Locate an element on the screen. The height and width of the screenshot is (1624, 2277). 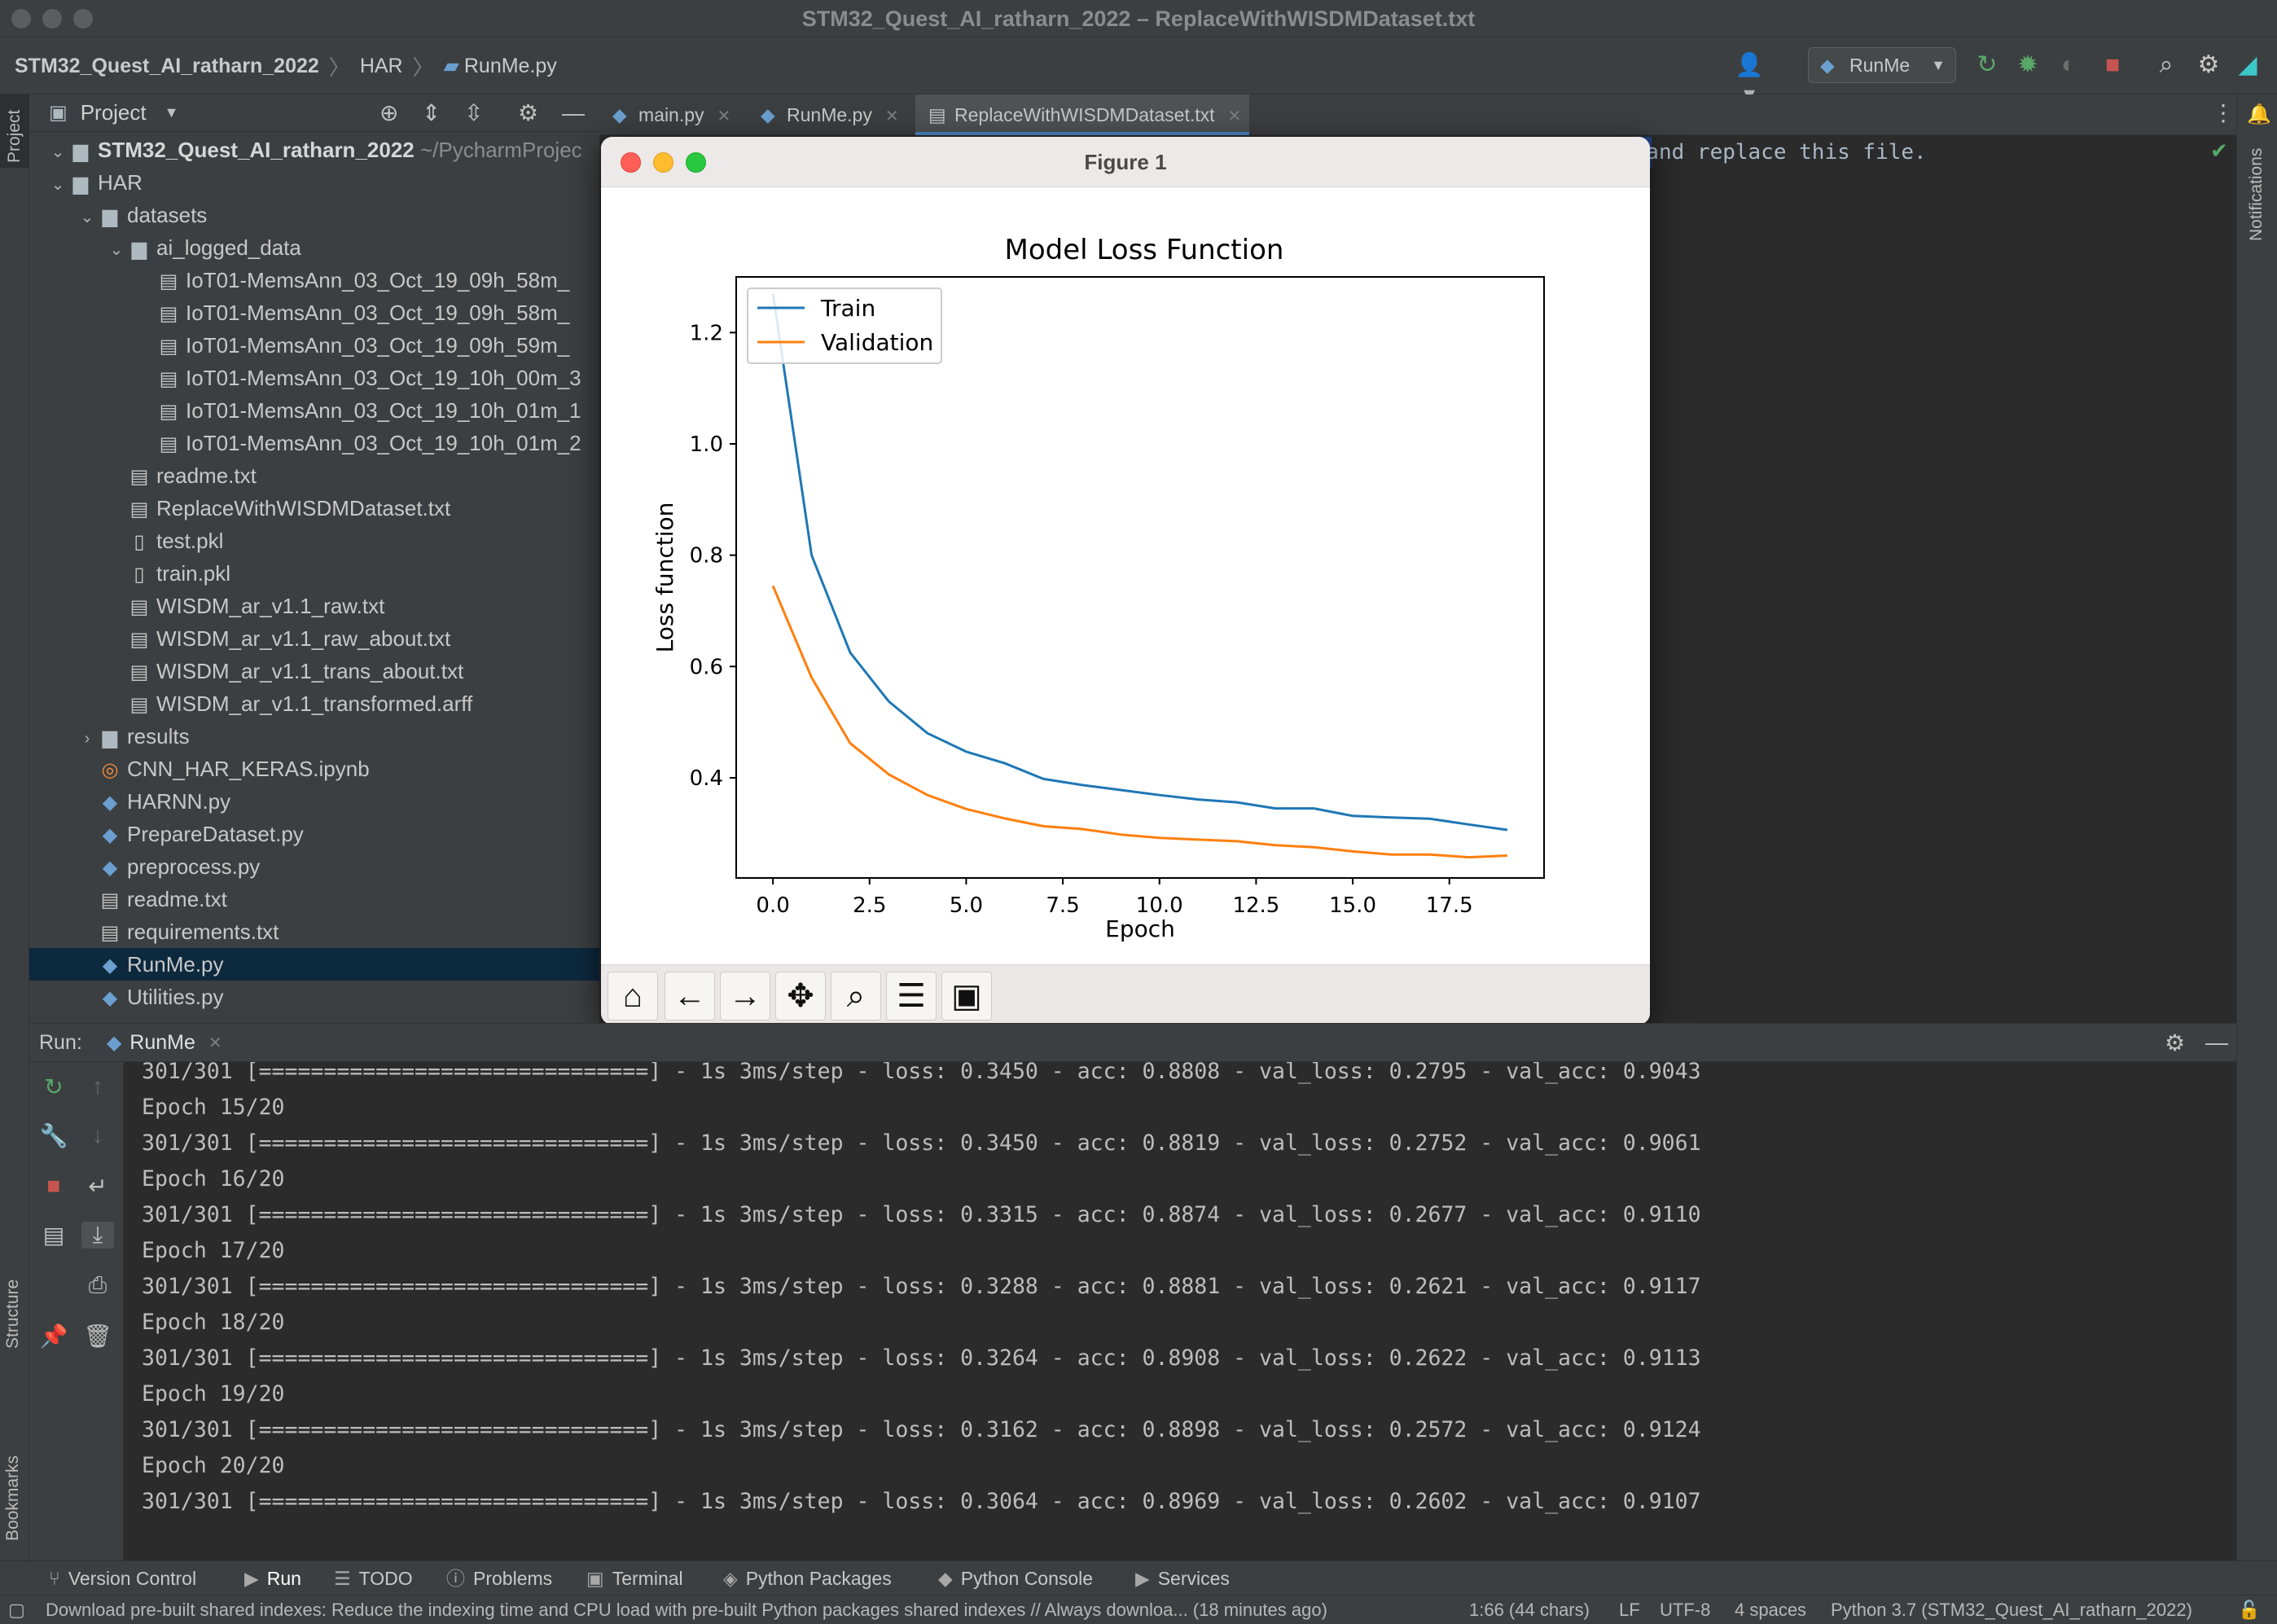
arrow-down-icon: ↓ is located at coordinates (97, 1135).